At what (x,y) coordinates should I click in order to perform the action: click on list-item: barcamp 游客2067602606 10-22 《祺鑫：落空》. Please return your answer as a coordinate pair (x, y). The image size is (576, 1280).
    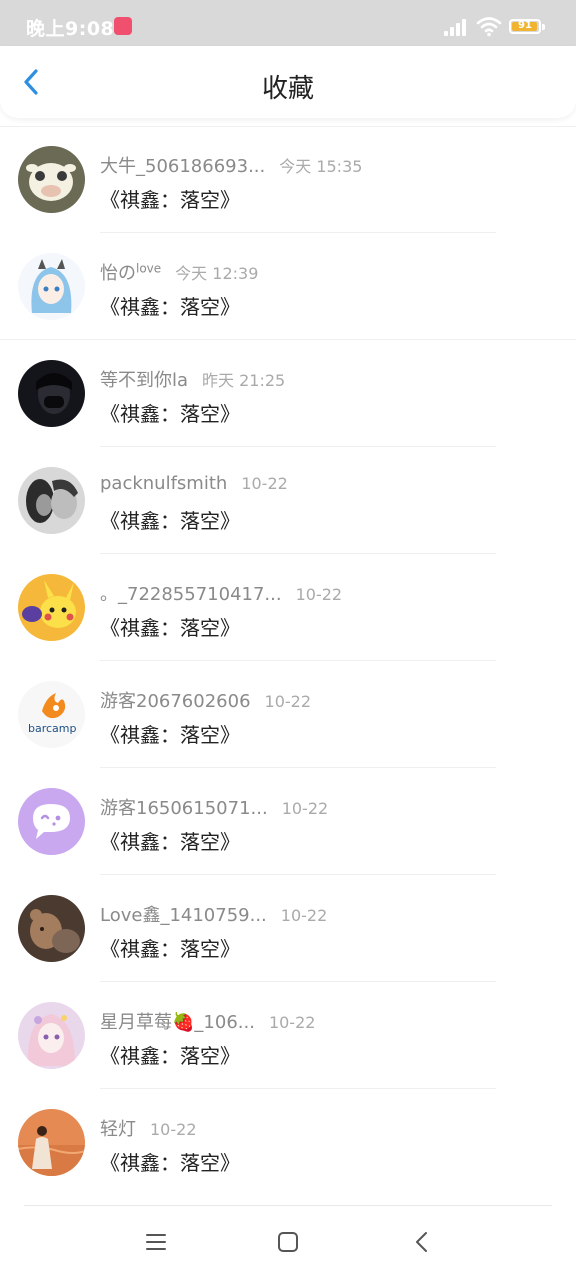
    Looking at the image, I should click on (288, 714).